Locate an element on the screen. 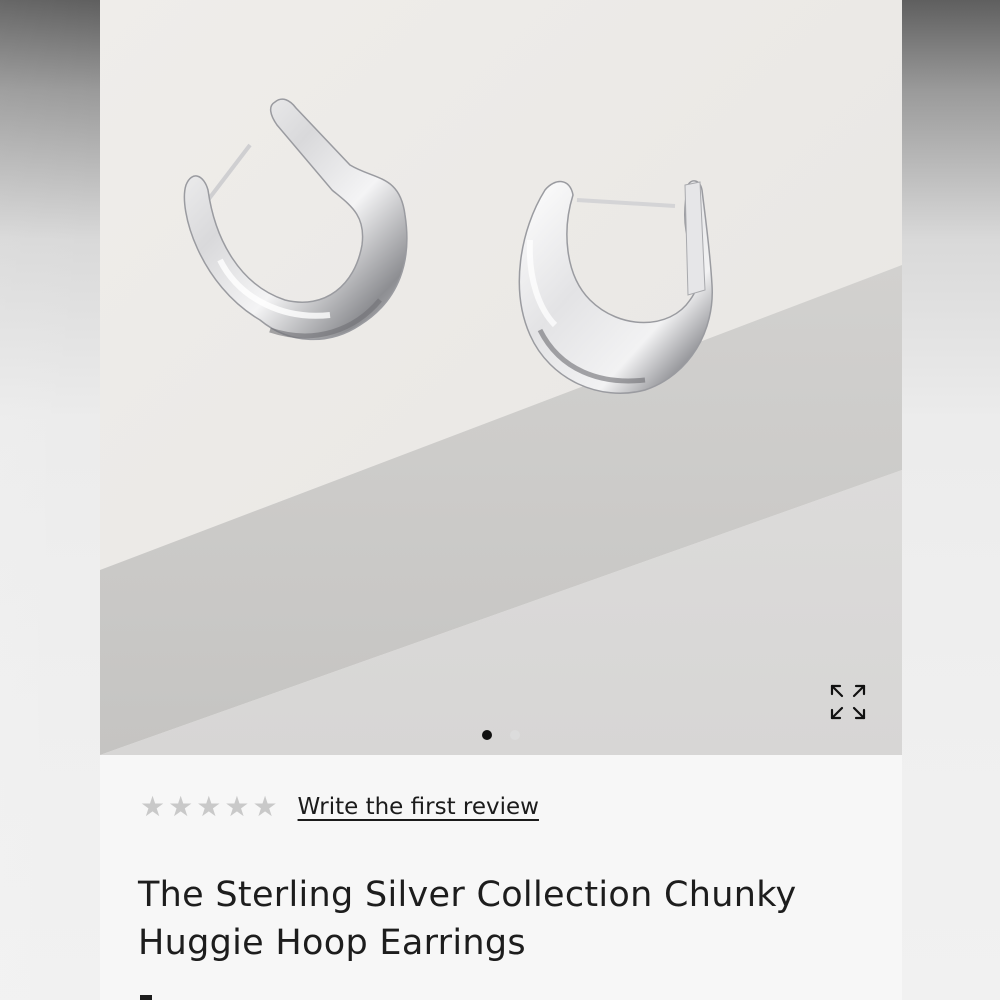 The image size is (1000, 1000). carousel-indicators is located at coordinates (501, 736).